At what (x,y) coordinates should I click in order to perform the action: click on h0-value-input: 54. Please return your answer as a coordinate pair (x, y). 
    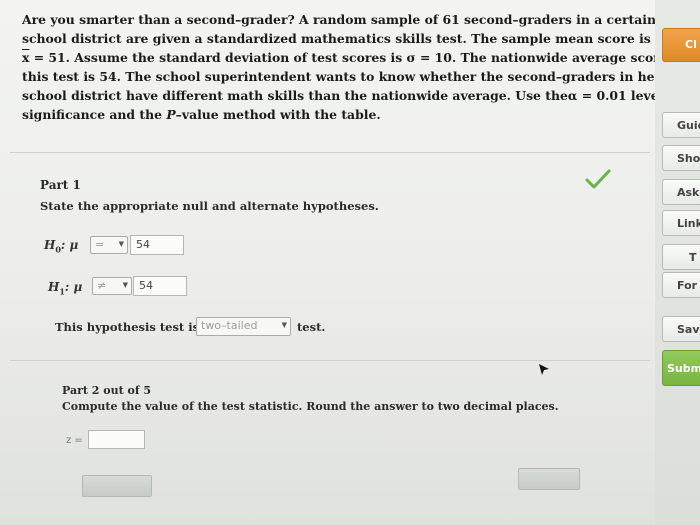
    Looking at the image, I should click on (157, 245).